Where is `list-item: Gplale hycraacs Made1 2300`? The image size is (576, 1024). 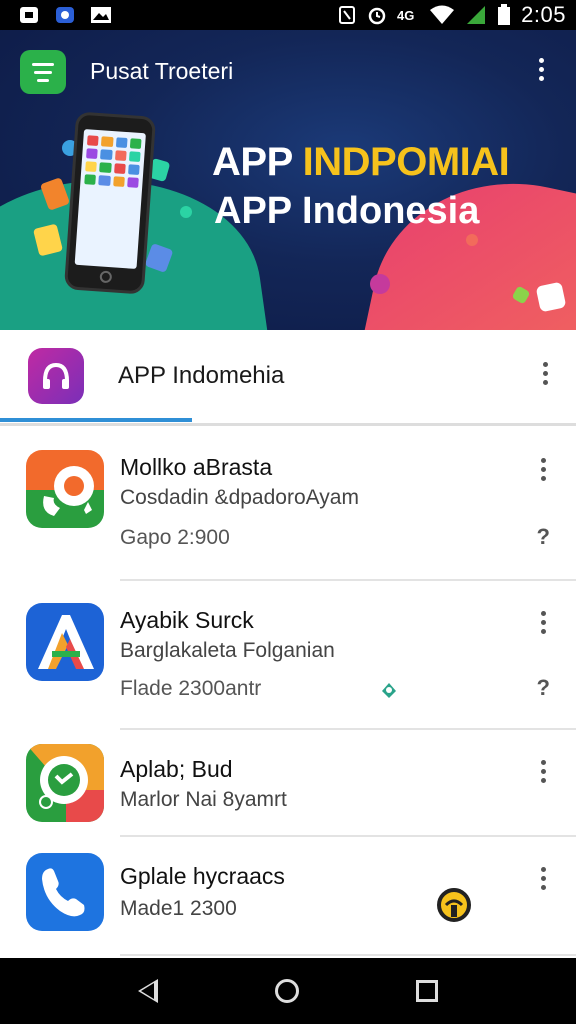
list-item: Gplale hycraacs Made1 2300 is located at coordinates (288, 896).